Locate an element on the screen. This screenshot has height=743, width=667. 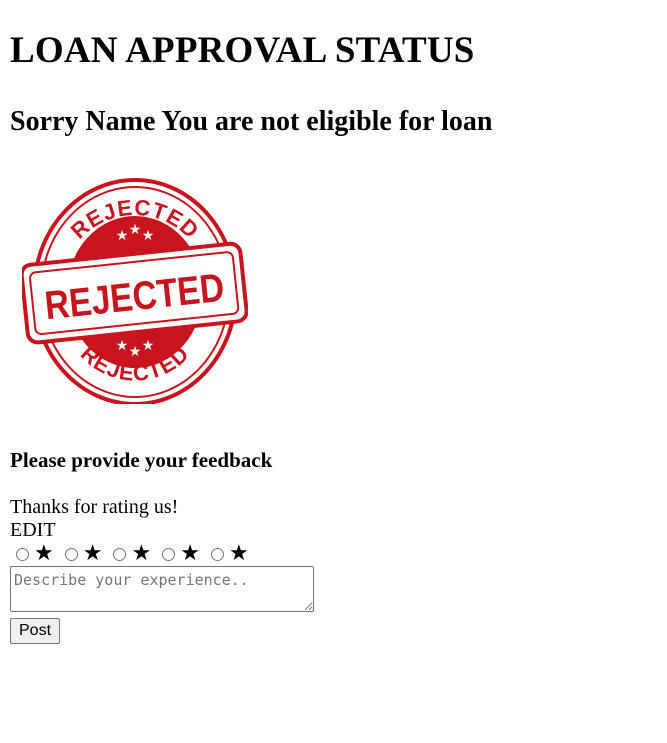
rating-option-4: ★ is located at coordinates (178, 554).